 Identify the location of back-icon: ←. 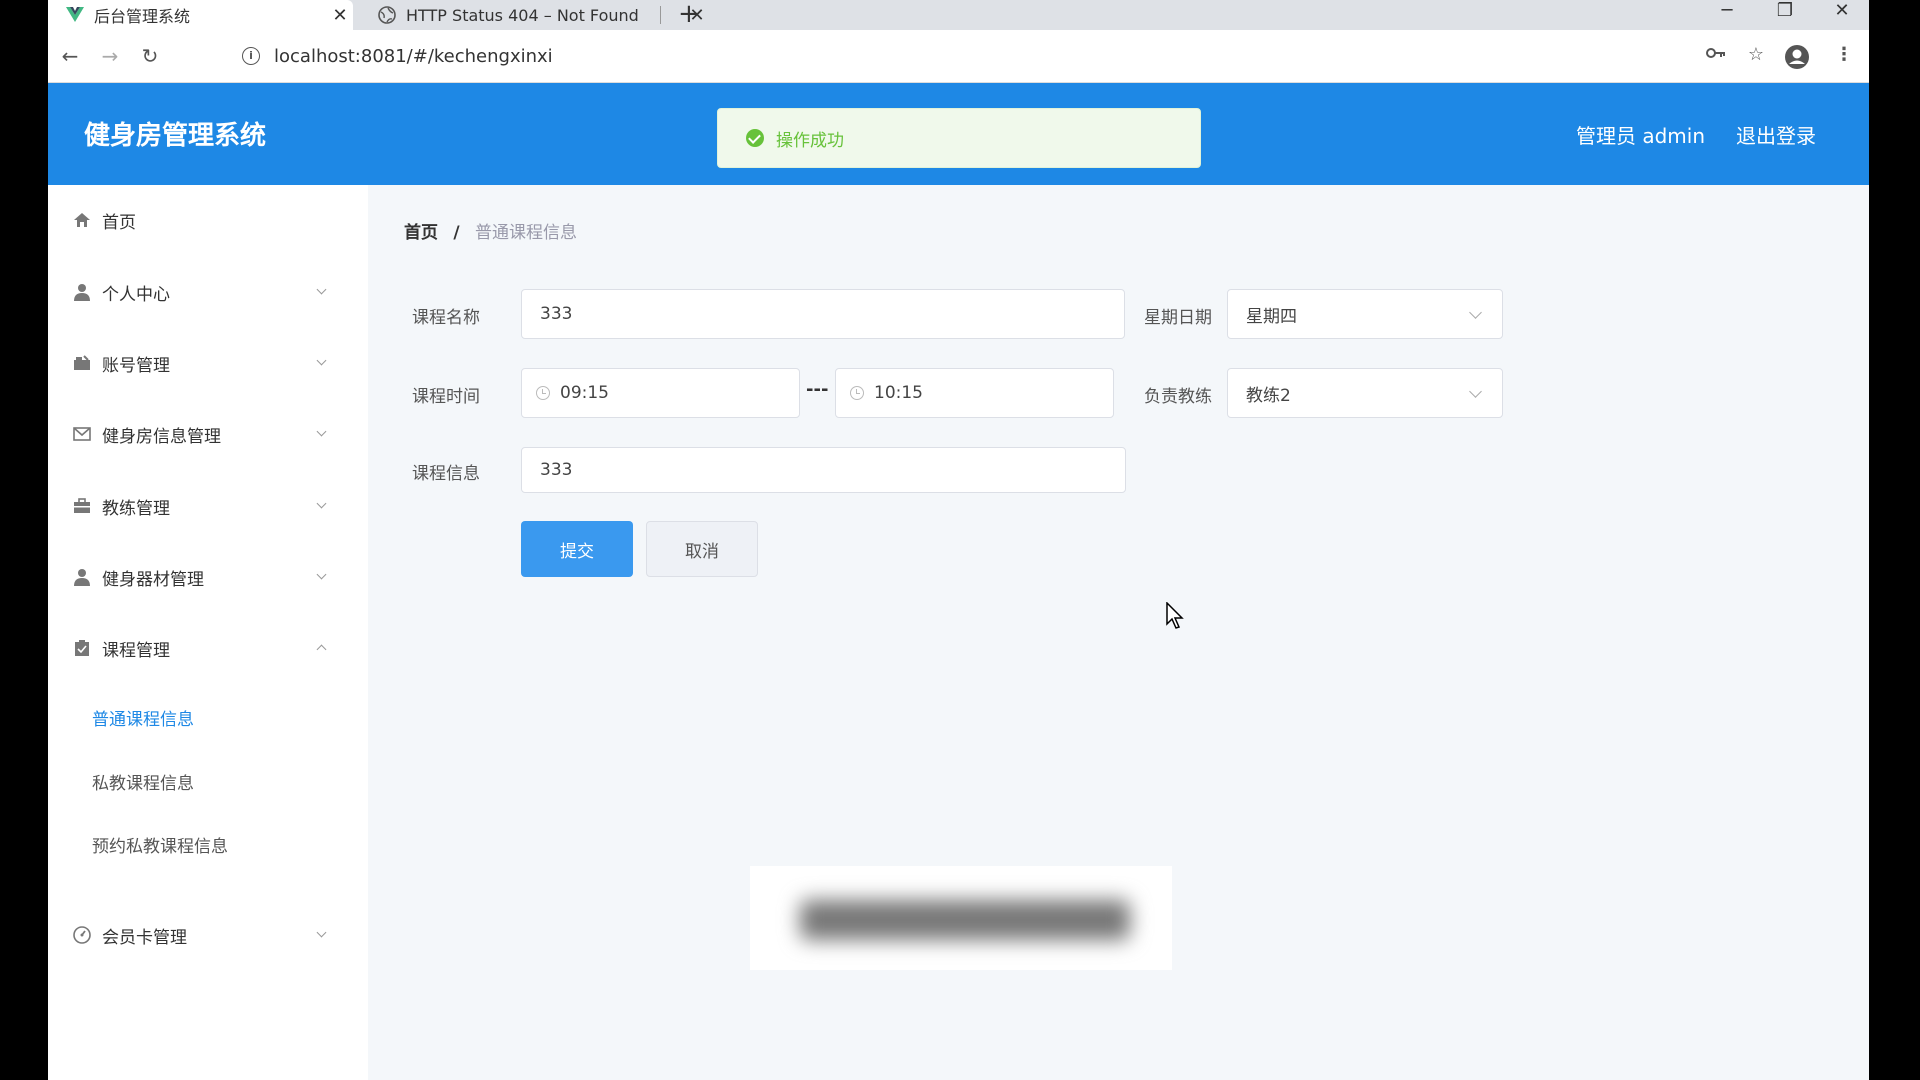
(70, 56).